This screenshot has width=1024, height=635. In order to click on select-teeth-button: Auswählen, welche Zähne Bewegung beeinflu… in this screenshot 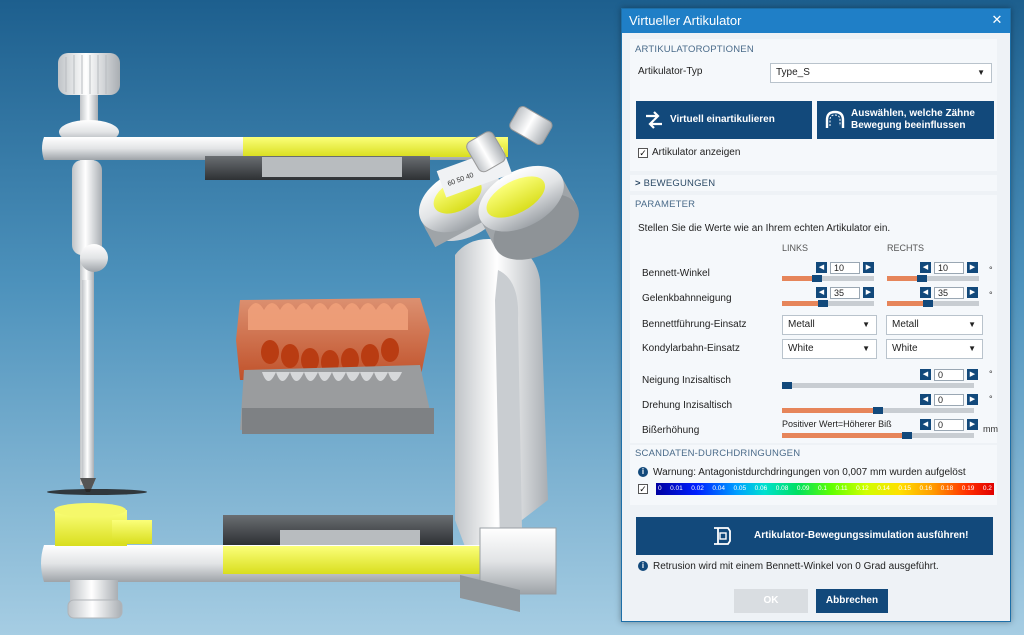, I will do `click(905, 120)`.